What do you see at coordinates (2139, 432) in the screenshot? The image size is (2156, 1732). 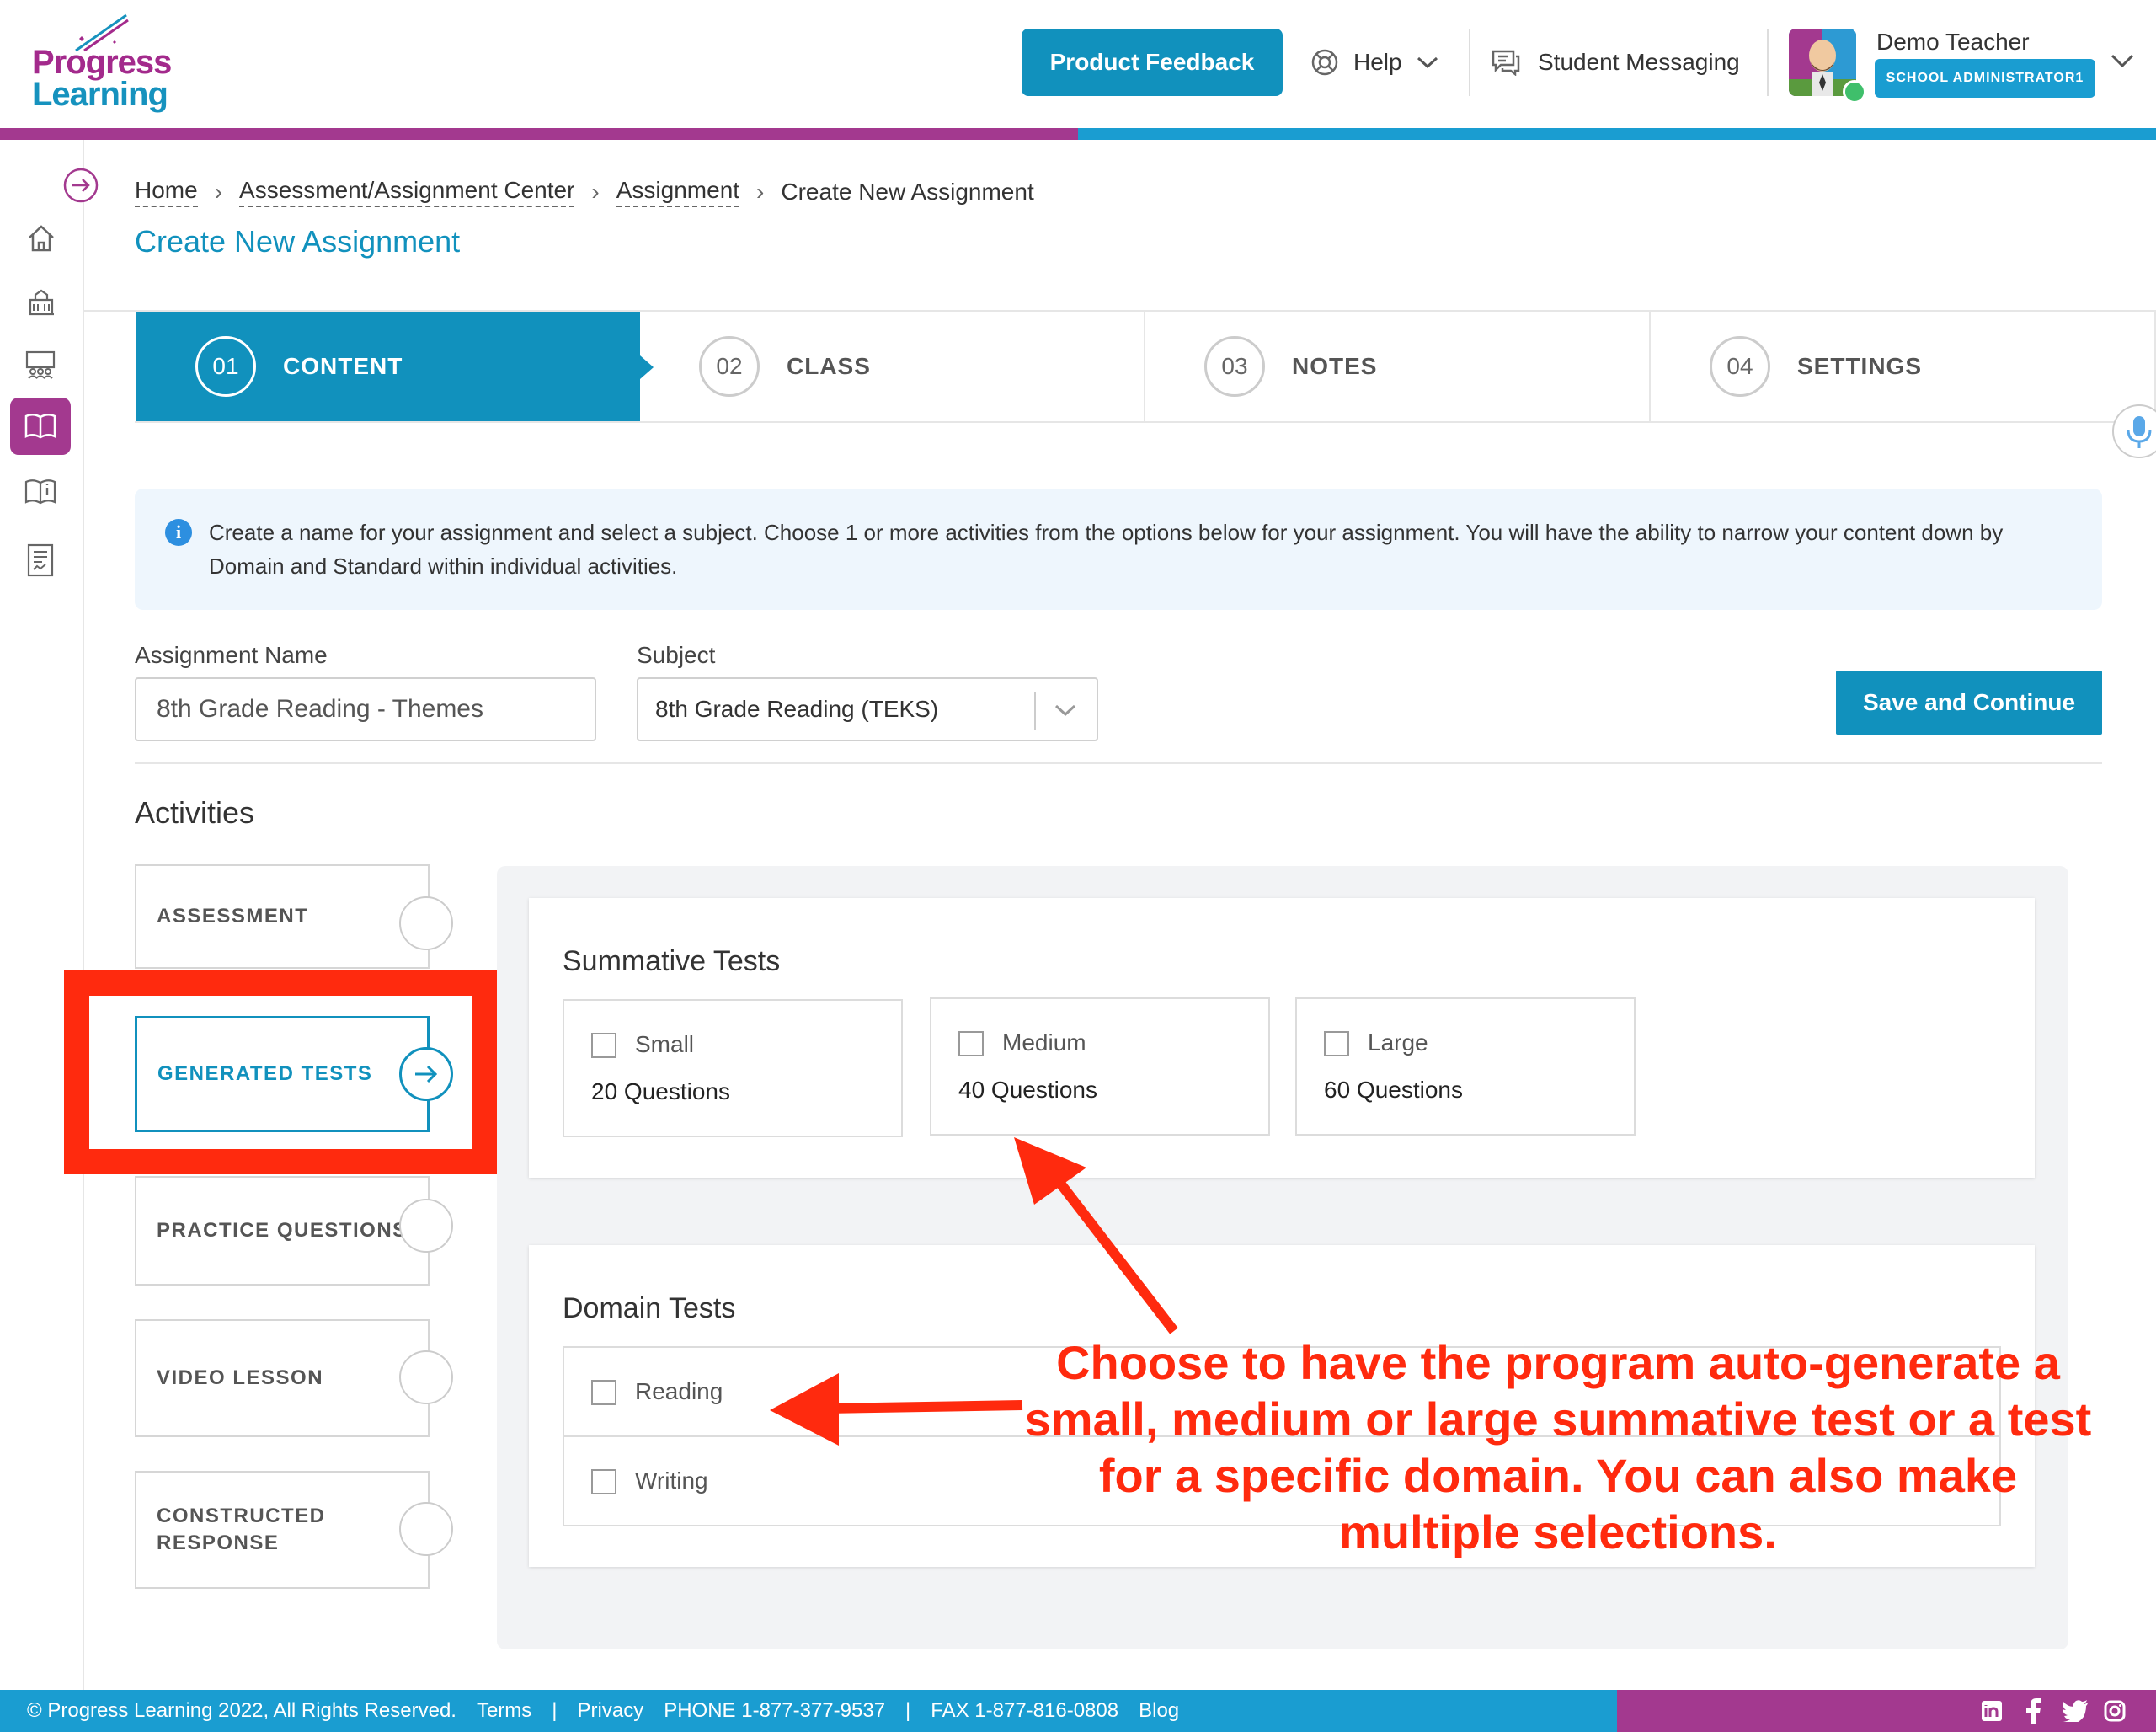 I see `microphone-icon` at bounding box center [2139, 432].